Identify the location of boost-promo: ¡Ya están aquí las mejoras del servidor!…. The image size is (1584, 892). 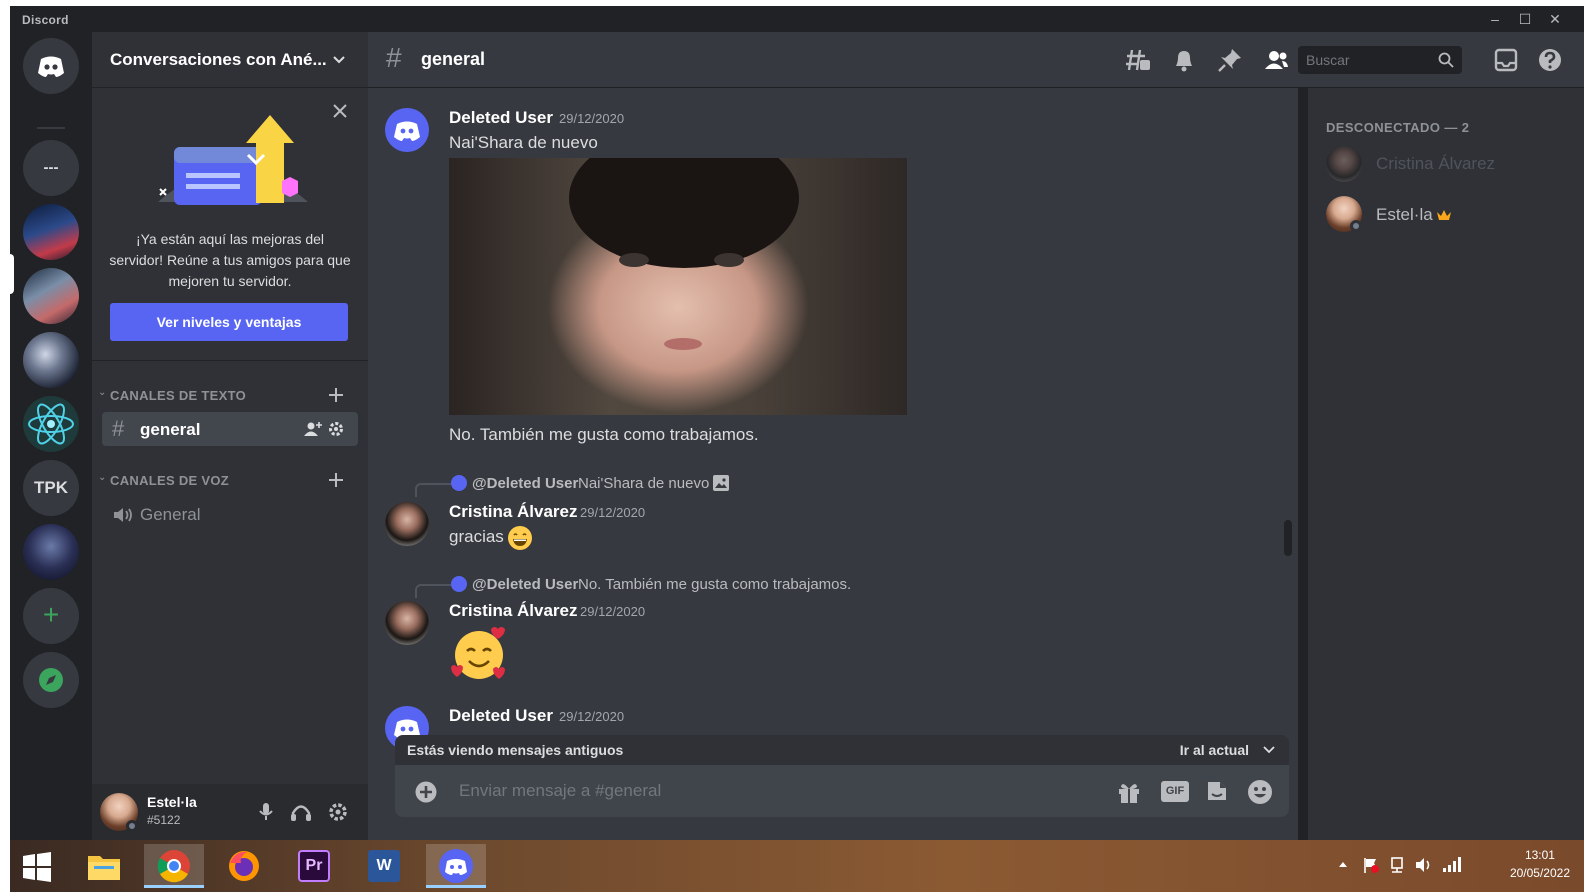
(230, 225).